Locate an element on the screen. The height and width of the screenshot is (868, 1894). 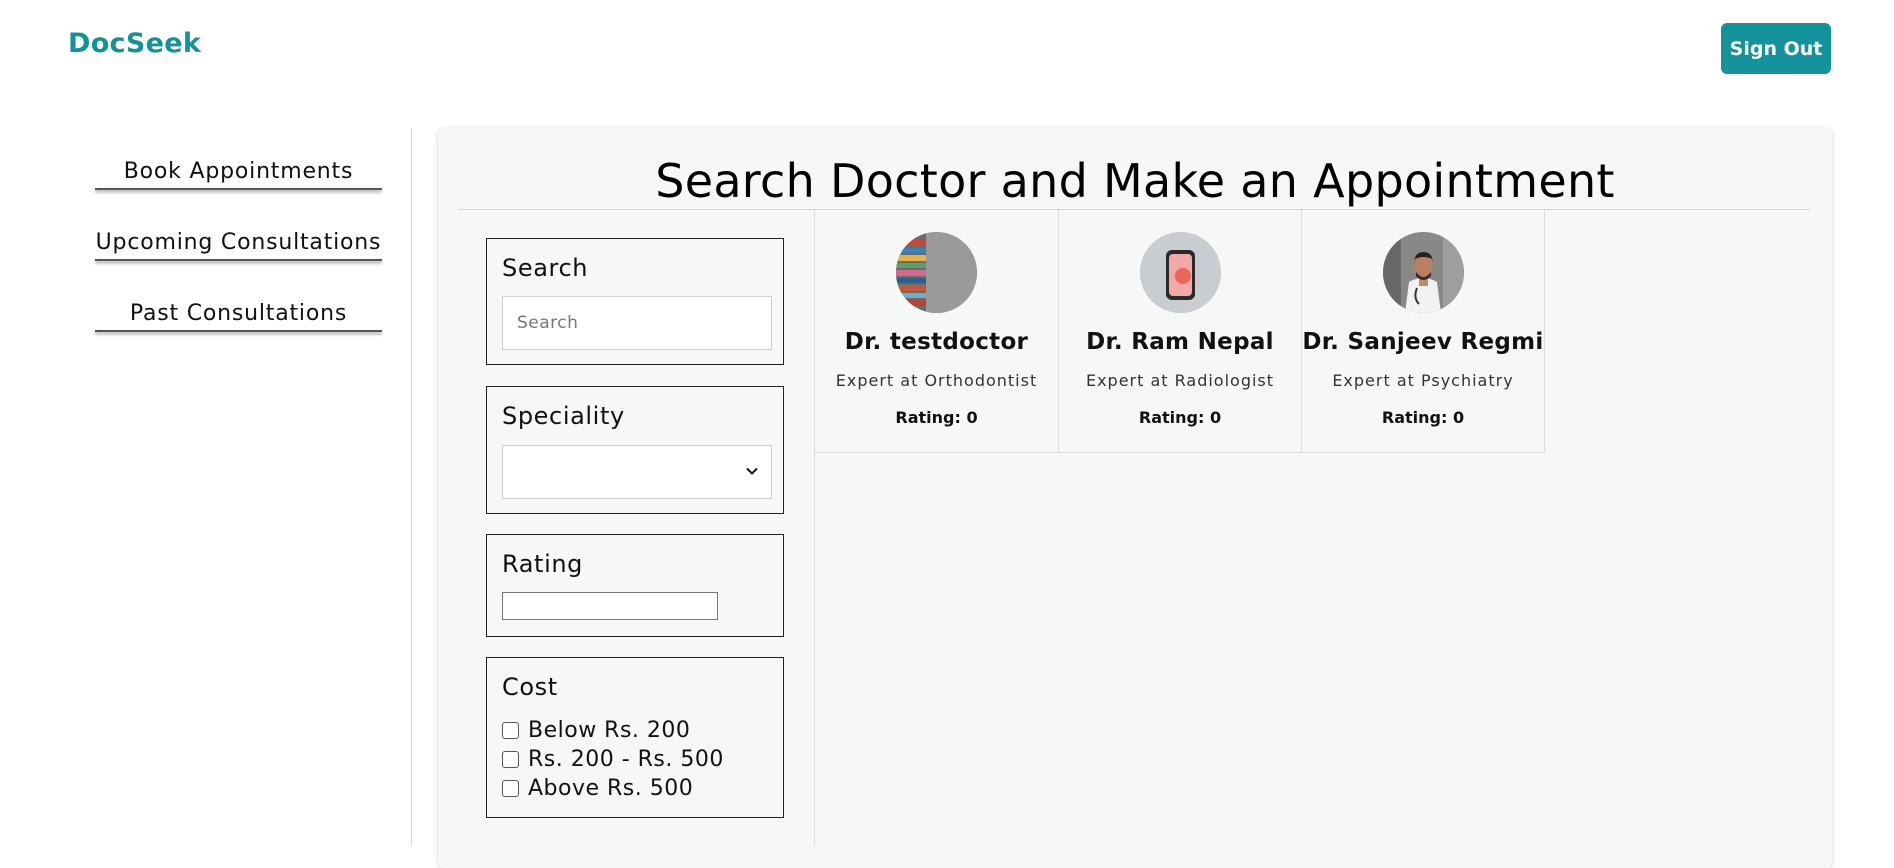
cost-option-label: Below Rs. 200 is located at coordinates (609, 730).